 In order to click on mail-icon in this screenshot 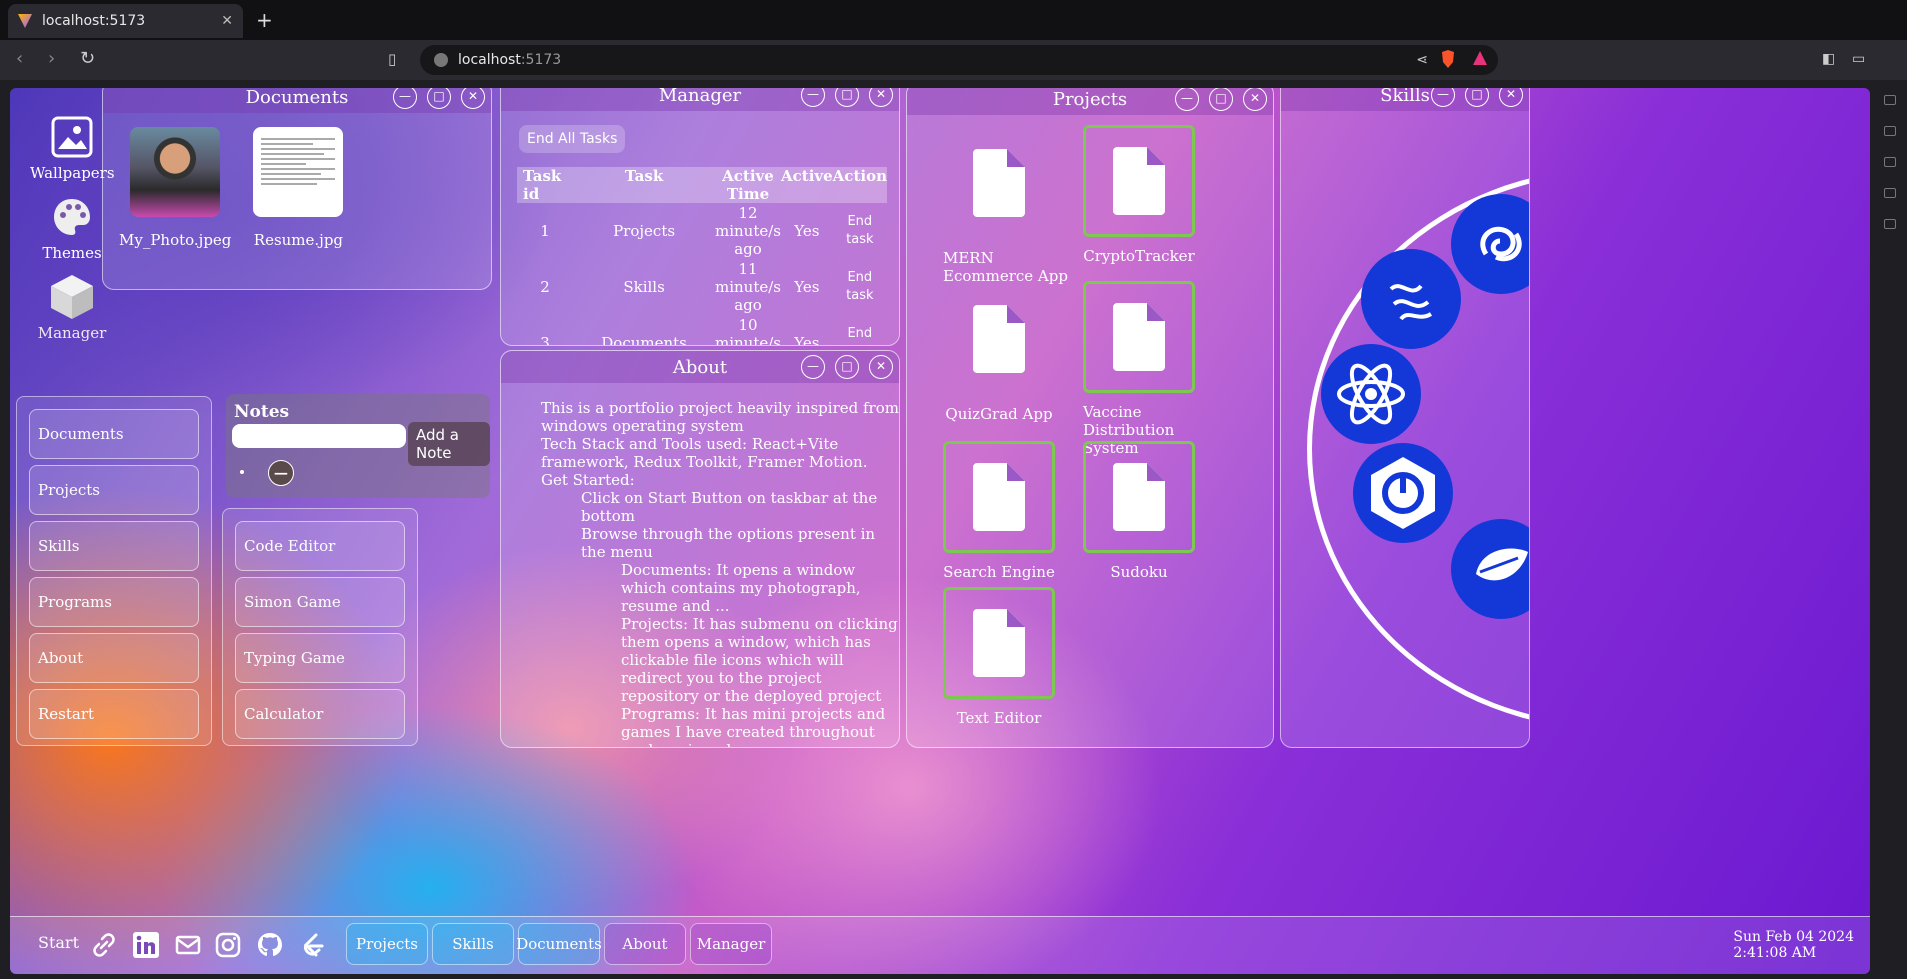, I will do `click(188, 945)`.